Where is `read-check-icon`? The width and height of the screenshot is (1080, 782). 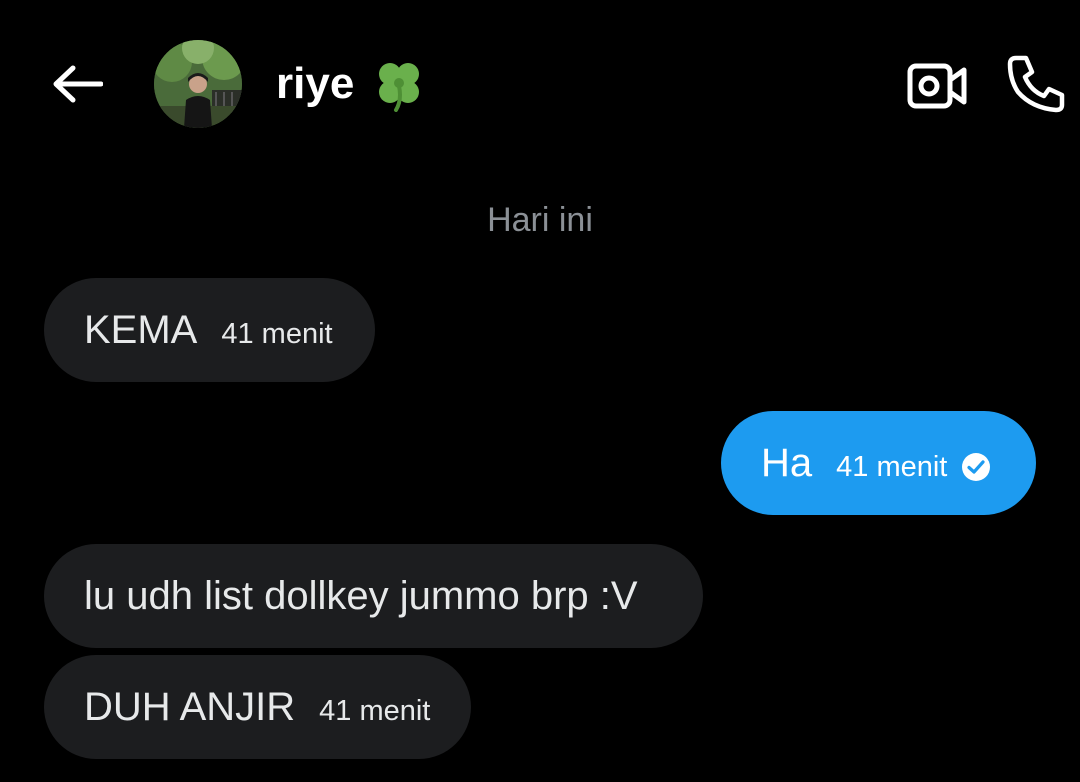 read-check-icon is located at coordinates (976, 467).